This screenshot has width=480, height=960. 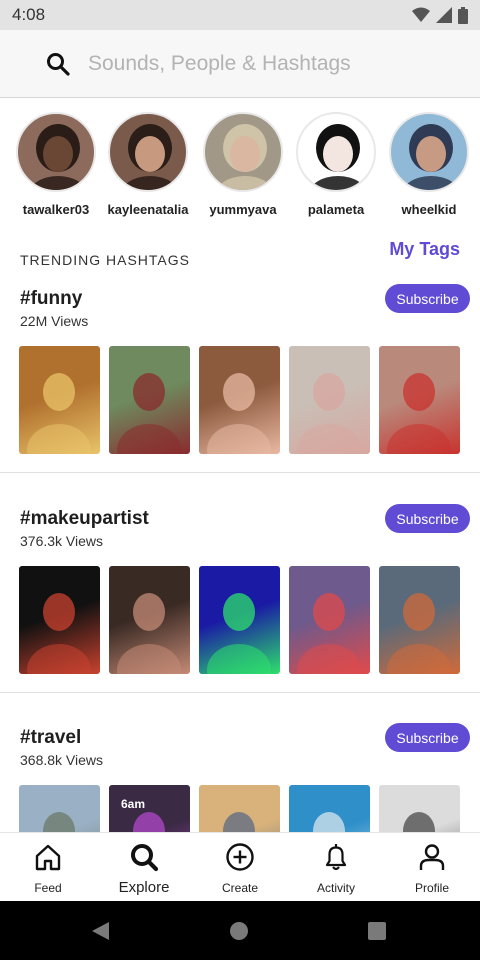 What do you see at coordinates (463, 15) in the screenshot?
I see `battery-icon` at bounding box center [463, 15].